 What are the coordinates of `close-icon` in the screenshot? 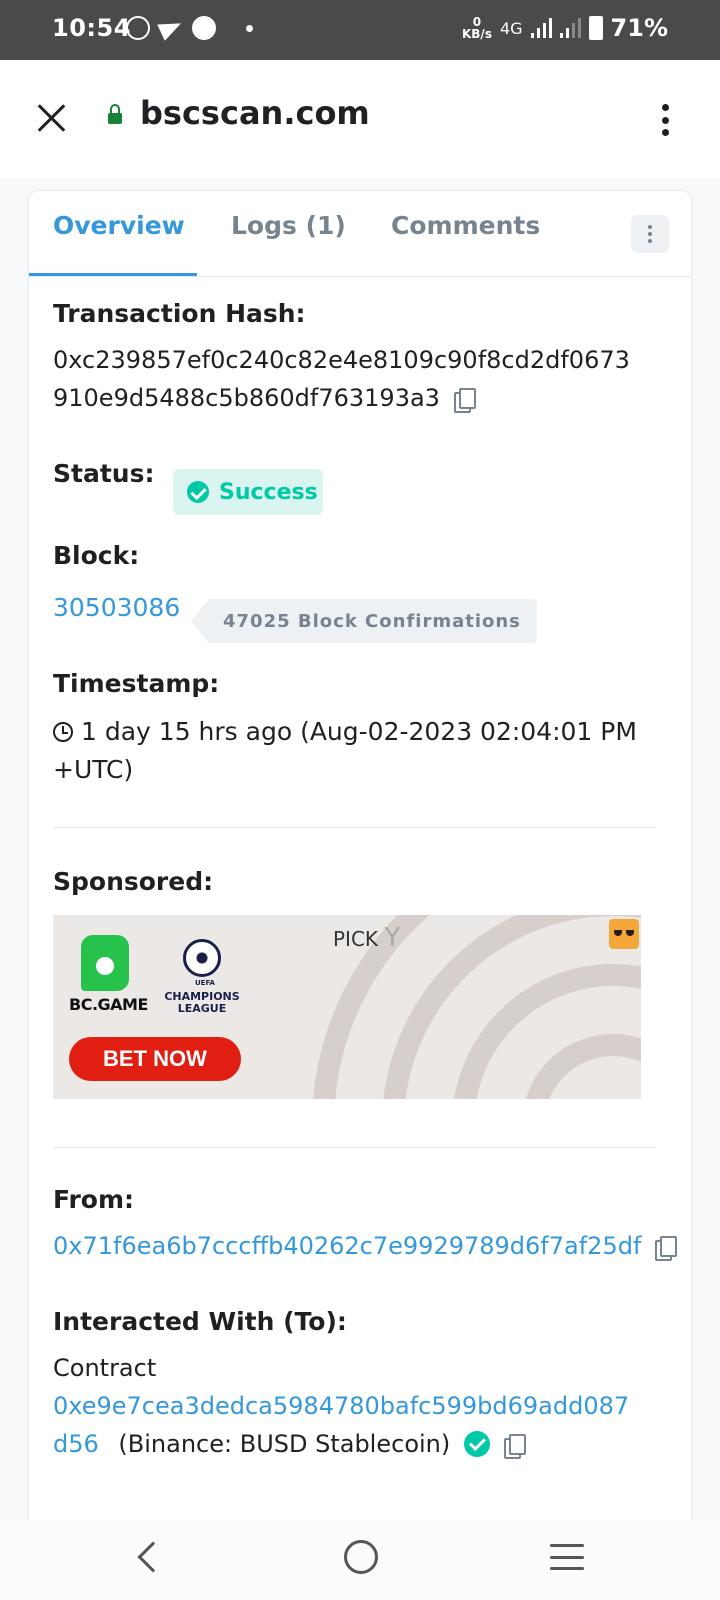 It's located at (52, 118).